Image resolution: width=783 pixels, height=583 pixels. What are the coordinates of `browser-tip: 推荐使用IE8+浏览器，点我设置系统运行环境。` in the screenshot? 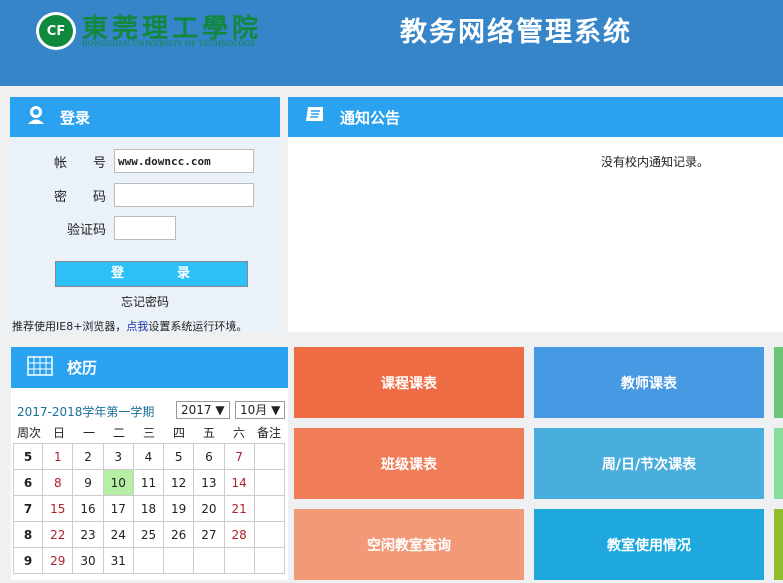 It's located at (129, 326).